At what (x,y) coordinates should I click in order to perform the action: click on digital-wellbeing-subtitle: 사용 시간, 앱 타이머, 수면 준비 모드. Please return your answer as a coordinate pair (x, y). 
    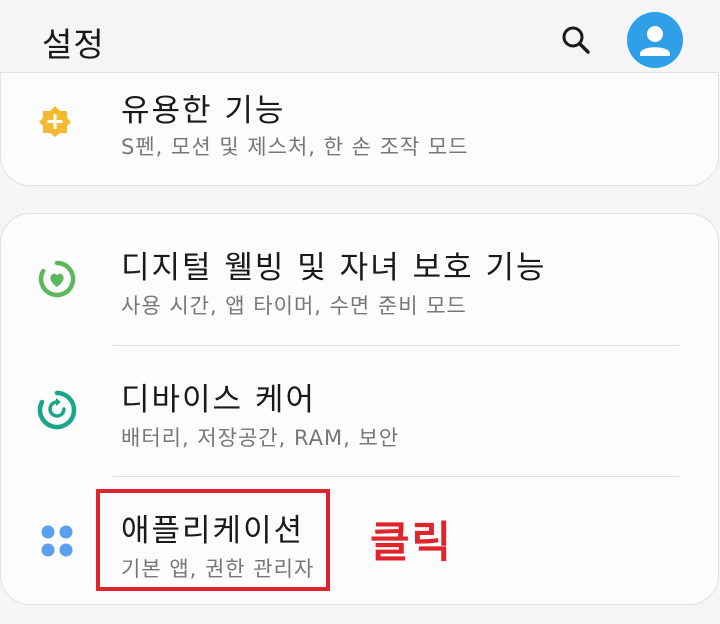
    Looking at the image, I should click on (294, 306).